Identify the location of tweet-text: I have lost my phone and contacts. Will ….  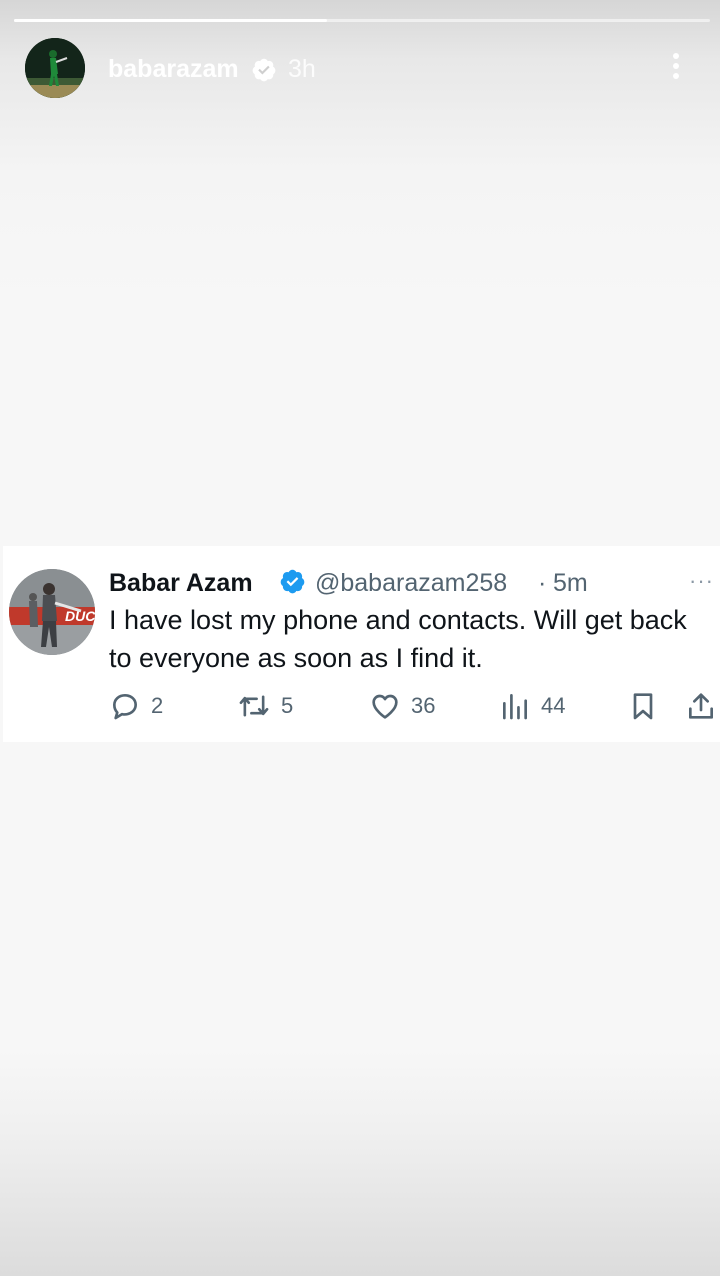
(398, 639).